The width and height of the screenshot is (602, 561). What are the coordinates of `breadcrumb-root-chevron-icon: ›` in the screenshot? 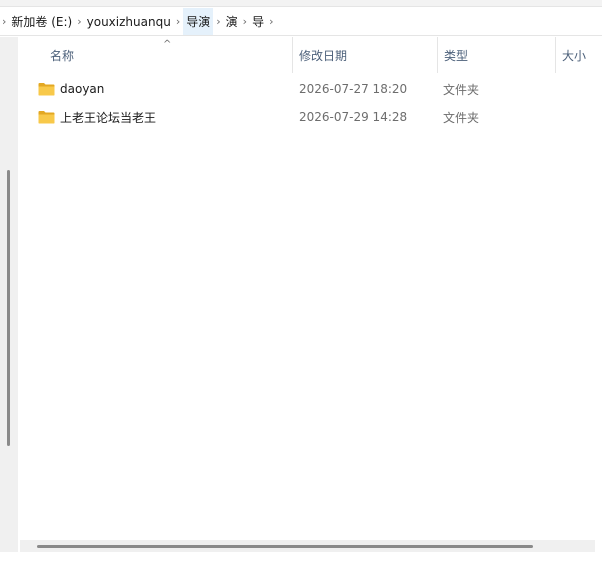 It's located at (4, 21).